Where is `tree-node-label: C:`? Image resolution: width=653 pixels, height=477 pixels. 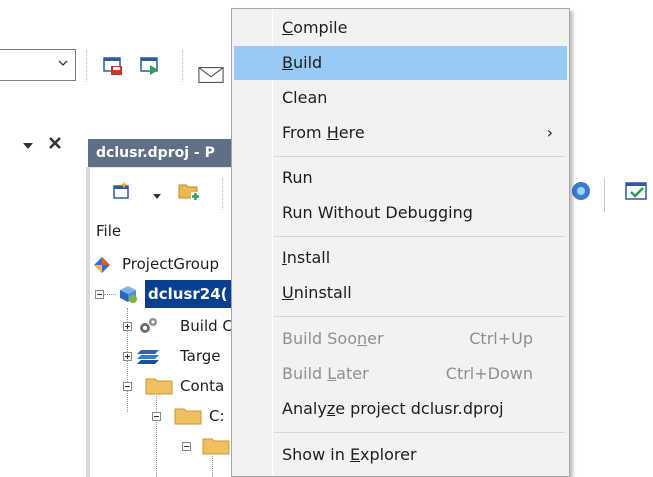 tree-node-label: C: is located at coordinates (217, 416).